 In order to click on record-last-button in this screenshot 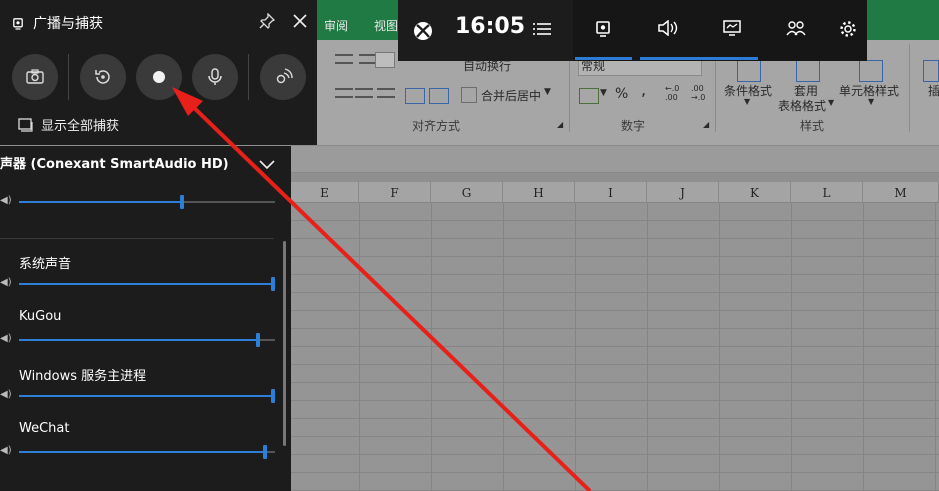, I will do `click(103, 77)`.